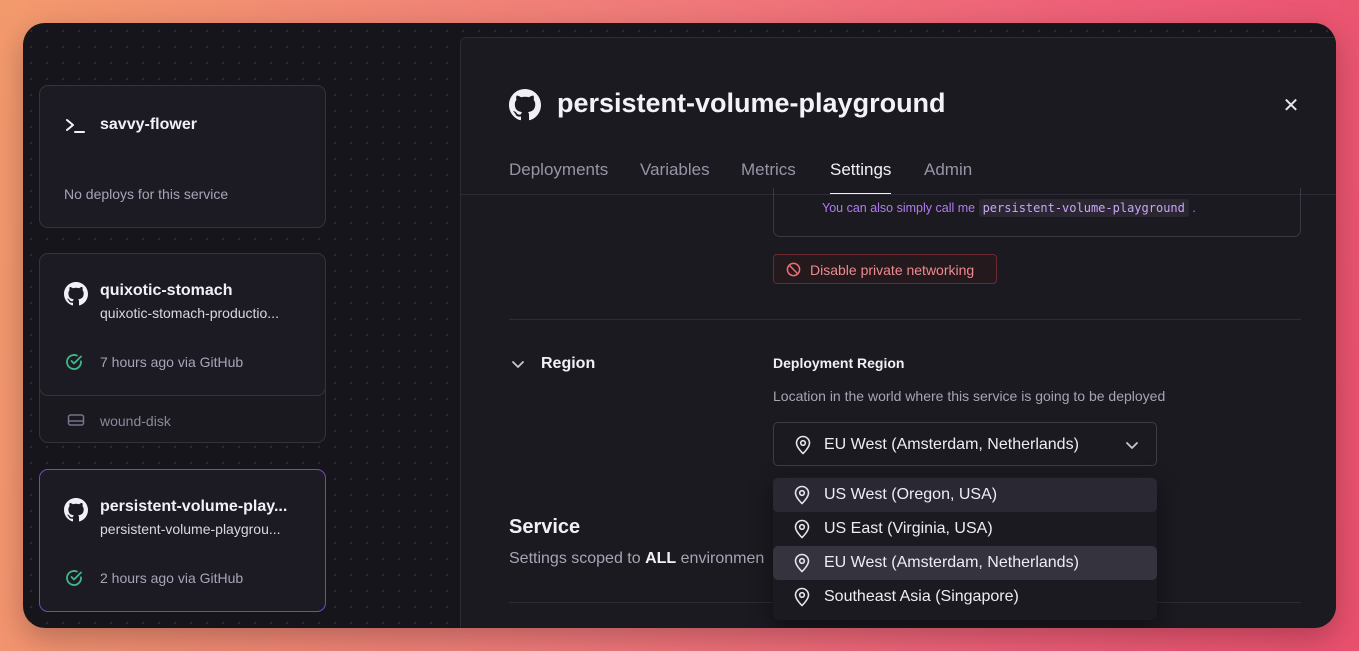 This screenshot has height=651, width=1359. Describe the element at coordinates (558, 170) in the screenshot. I see `tab-deployments: Deployments` at that location.